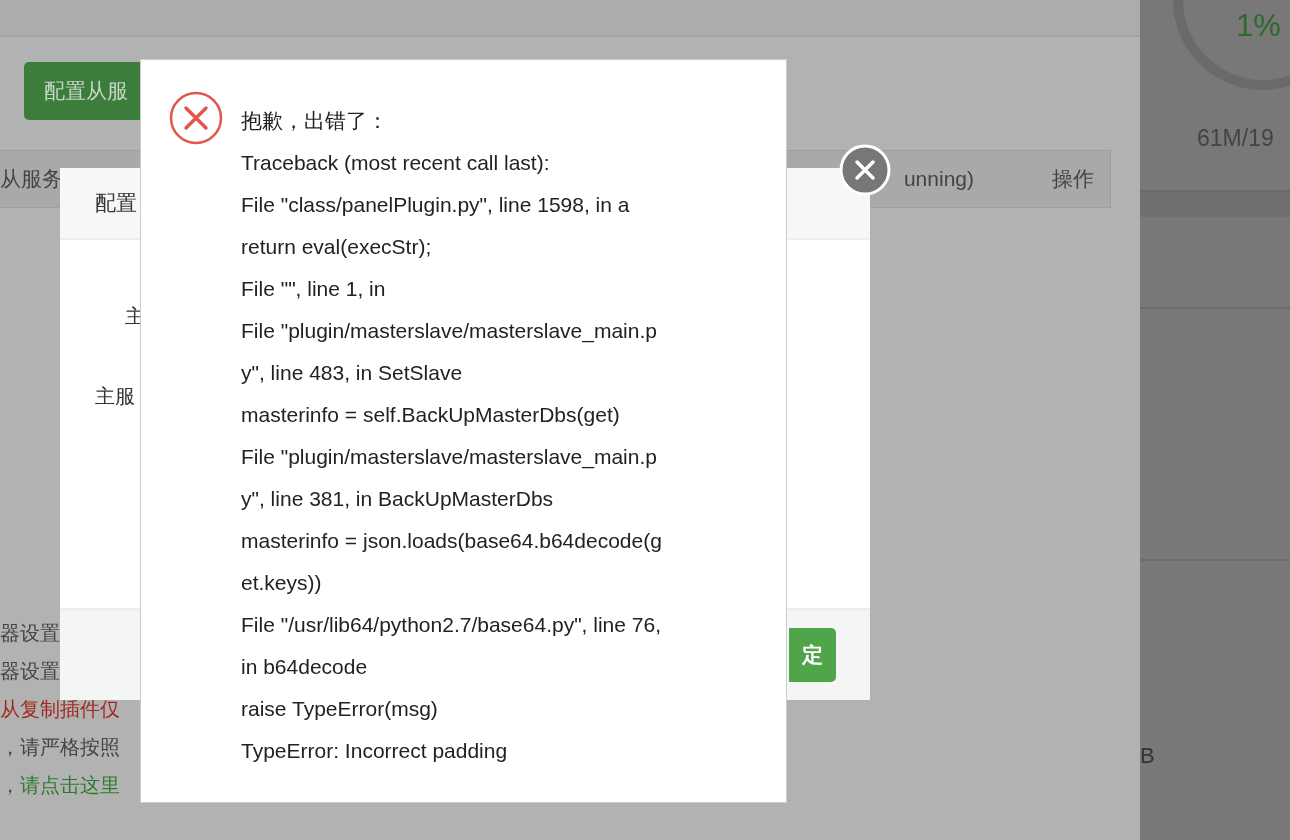 This screenshot has height=840, width=1290. I want to click on traceback-line: in b64decode, so click(305, 667).